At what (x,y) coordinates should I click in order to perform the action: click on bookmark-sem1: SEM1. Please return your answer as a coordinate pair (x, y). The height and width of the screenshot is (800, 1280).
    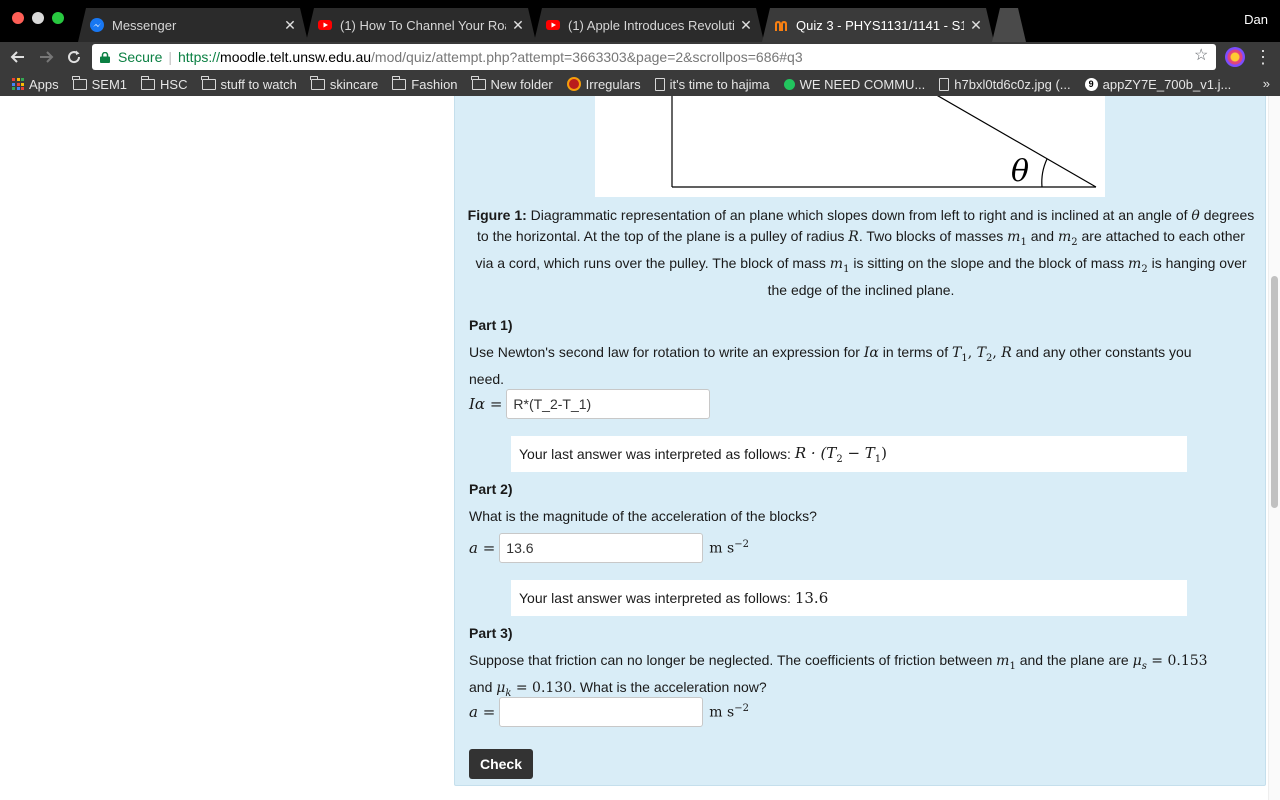
    Looking at the image, I should click on (99, 83).